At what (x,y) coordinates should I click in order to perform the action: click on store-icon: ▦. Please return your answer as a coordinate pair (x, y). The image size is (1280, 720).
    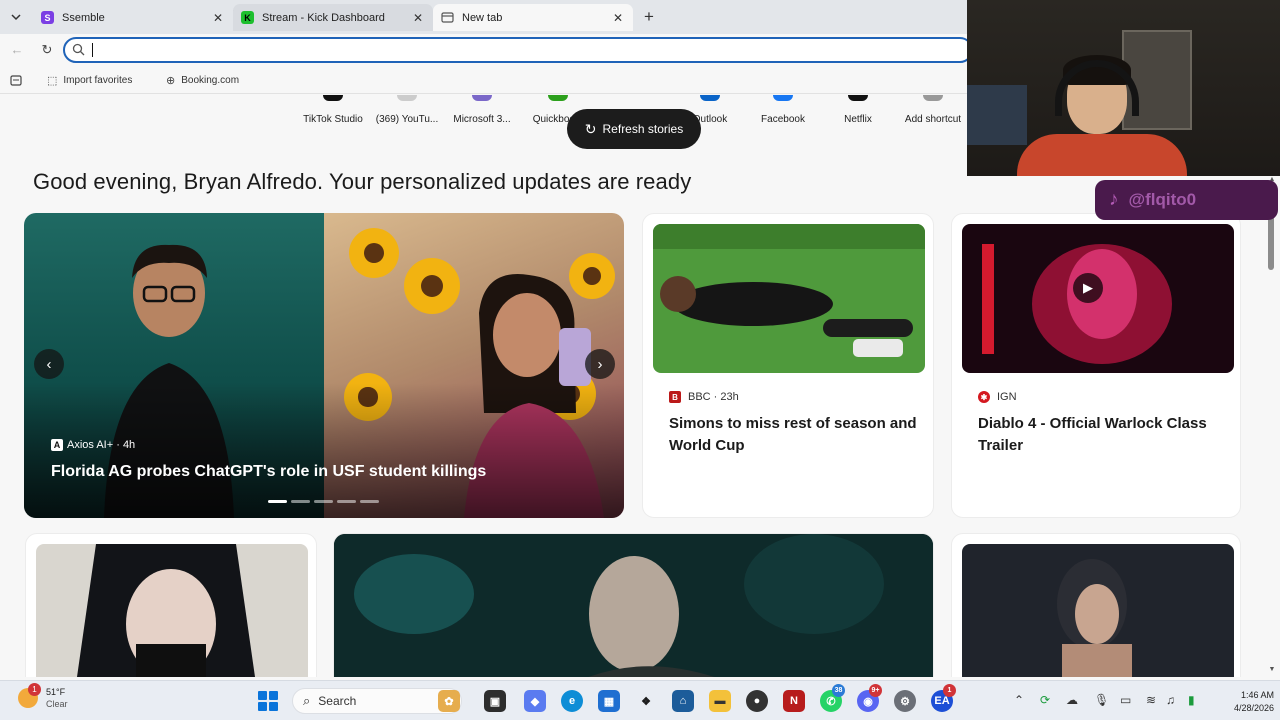
    Looking at the image, I should click on (609, 701).